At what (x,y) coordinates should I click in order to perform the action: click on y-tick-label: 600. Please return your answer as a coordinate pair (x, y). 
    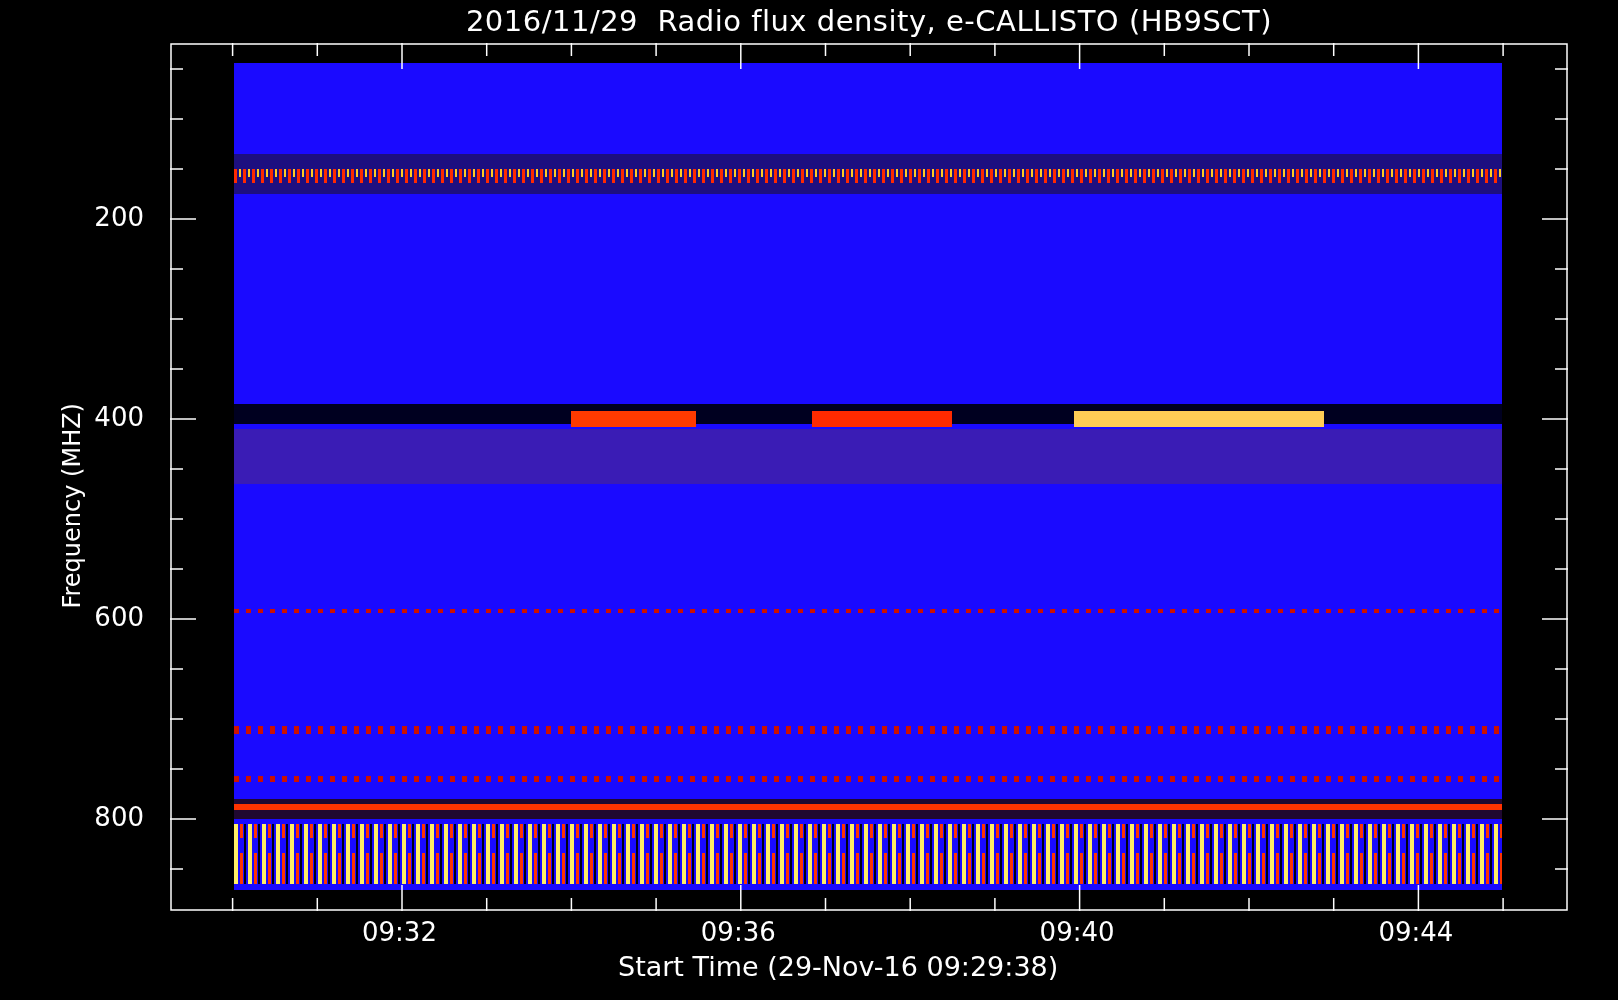
    Looking at the image, I should click on (119, 616).